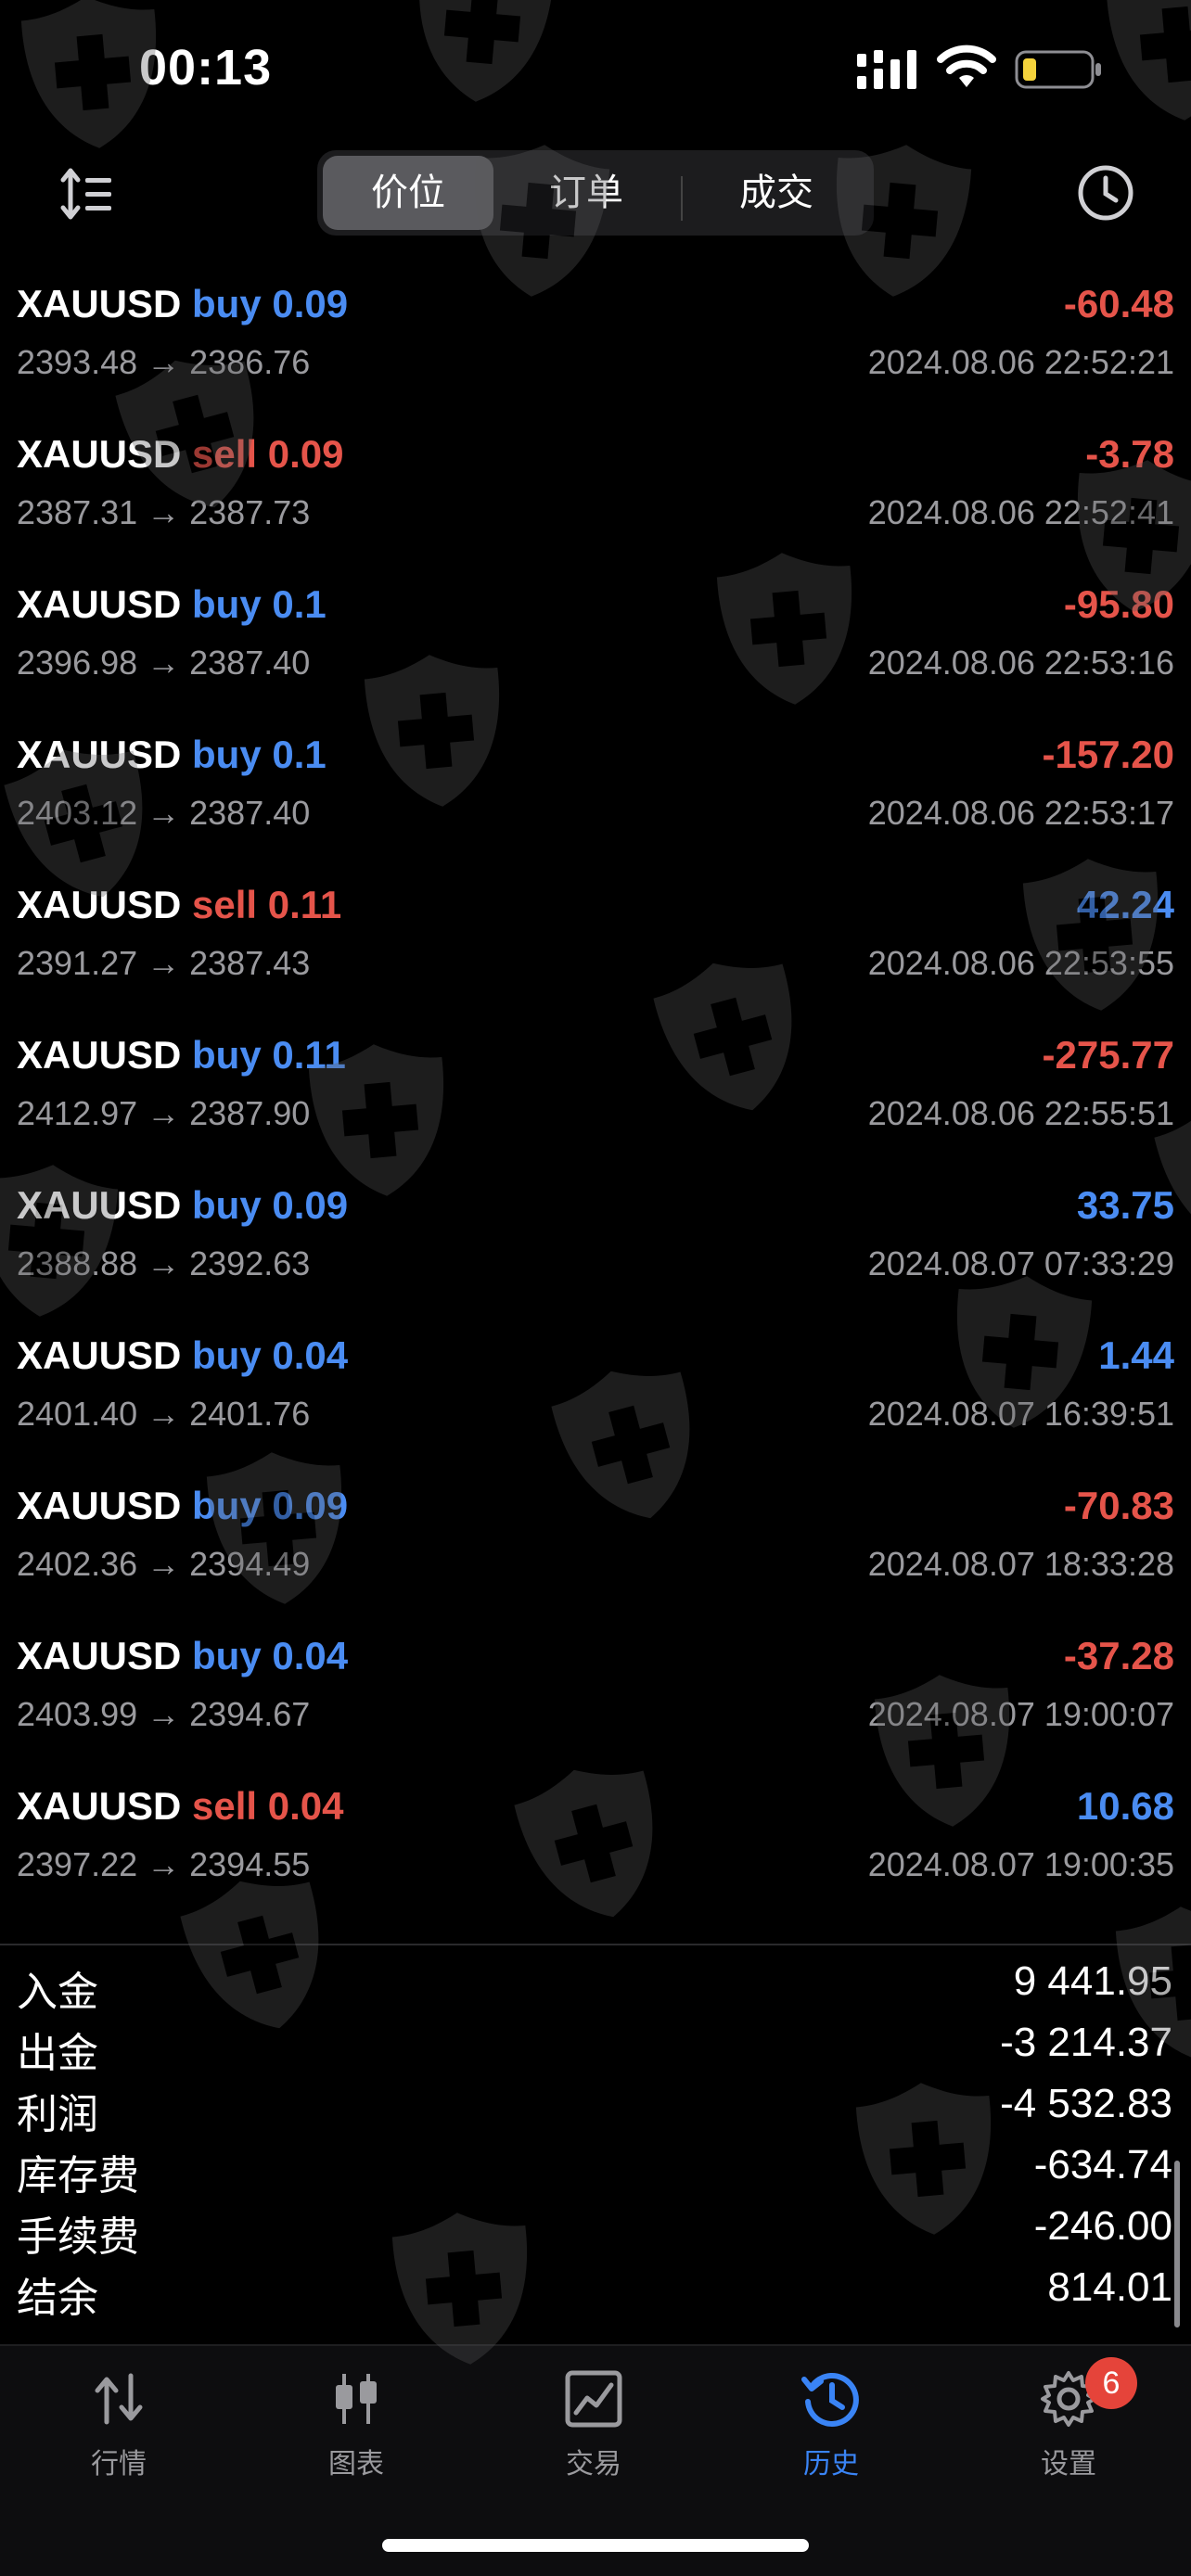  I want to click on summary-value: -4 532.83, so click(1086, 2103).